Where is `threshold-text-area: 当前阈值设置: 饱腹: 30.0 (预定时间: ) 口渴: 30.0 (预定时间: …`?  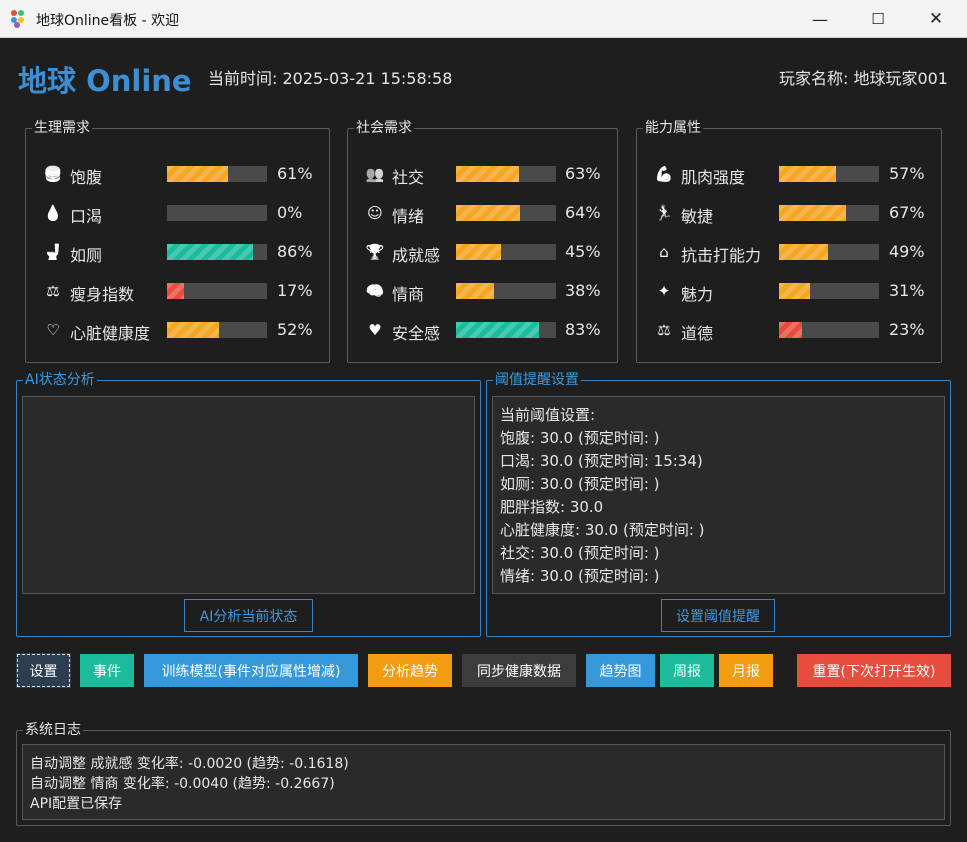
threshold-text-area: 当前阈值设置: 饱腹: 30.0 (预定时间: ) 口渴: 30.0 (预定时间: … is located at coordinates (718, 495).